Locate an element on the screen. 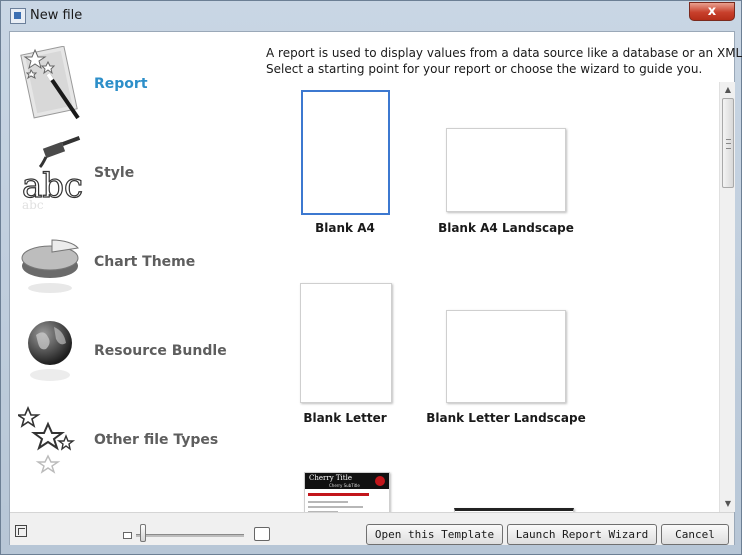 The width and height of the screenshot is (742, 555). thumbnail-title: Cherry Title is located at coordinates (330, 478).